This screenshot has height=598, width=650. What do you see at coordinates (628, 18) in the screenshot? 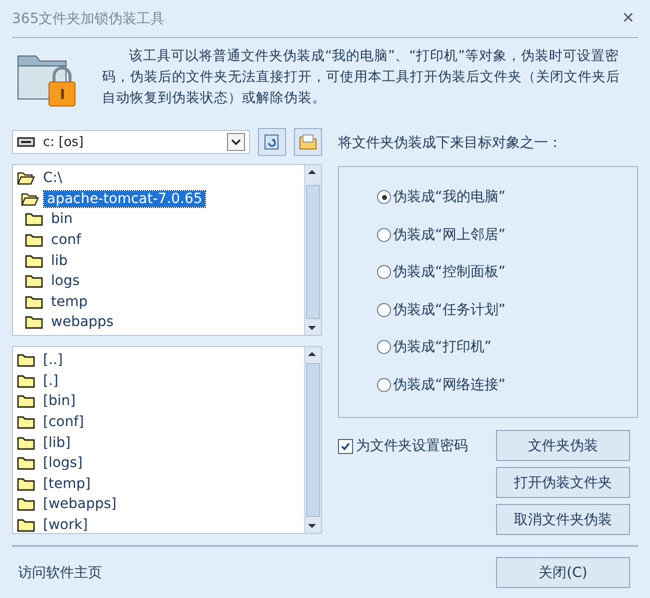
I see `close-button: ×` at bounding box center [628, 18].